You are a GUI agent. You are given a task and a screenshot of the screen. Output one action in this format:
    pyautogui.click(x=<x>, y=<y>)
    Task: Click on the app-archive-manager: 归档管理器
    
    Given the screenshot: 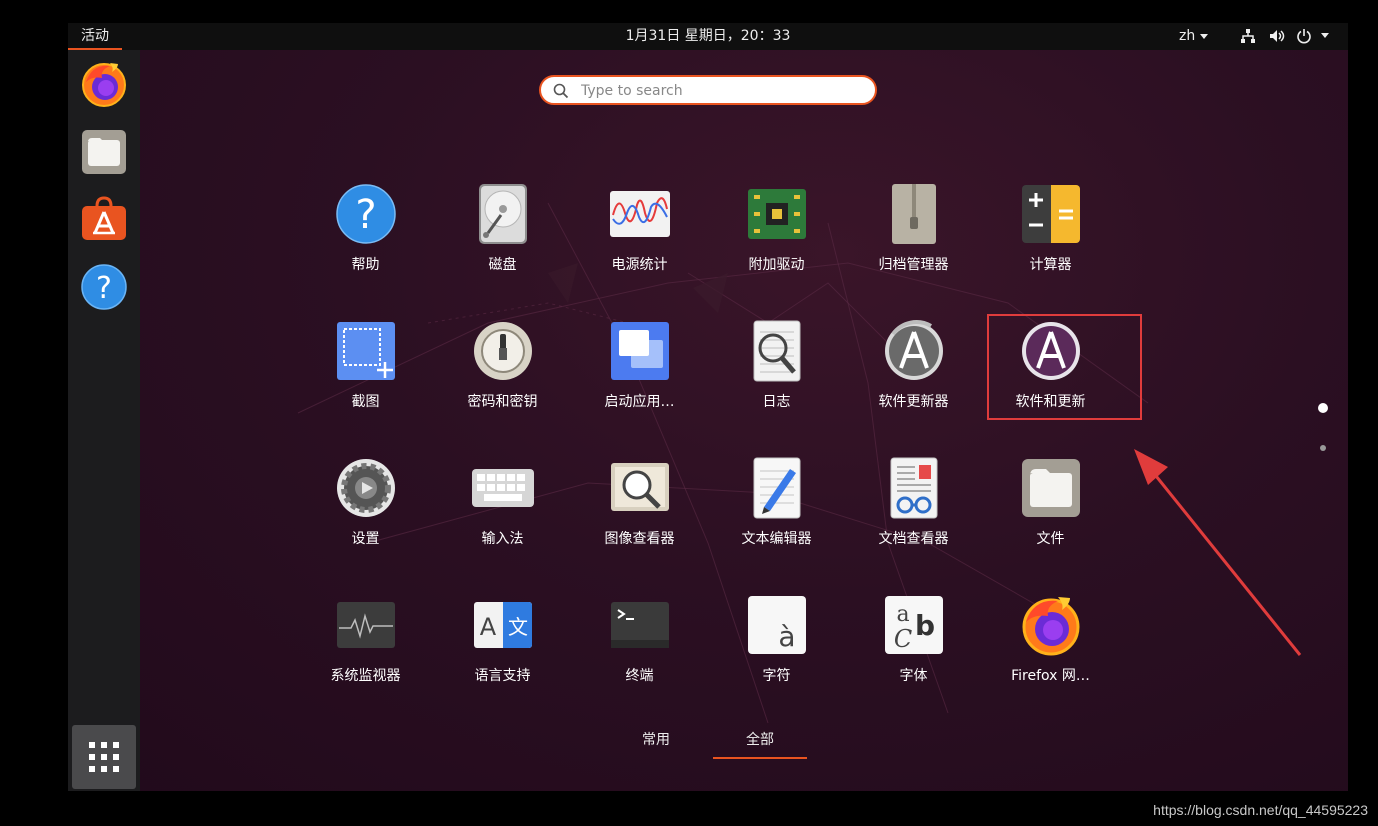 What is the action you would take?
    pyautogui.click(x=913, y=230)
    